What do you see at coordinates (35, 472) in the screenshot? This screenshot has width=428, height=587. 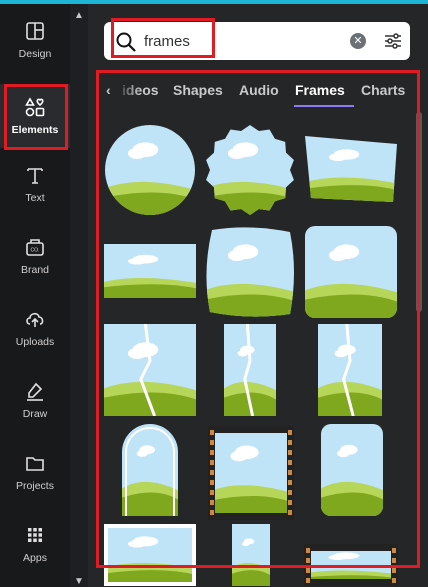 I see `sidebar-item-projects: Projects` at bounding box center [35, 472].